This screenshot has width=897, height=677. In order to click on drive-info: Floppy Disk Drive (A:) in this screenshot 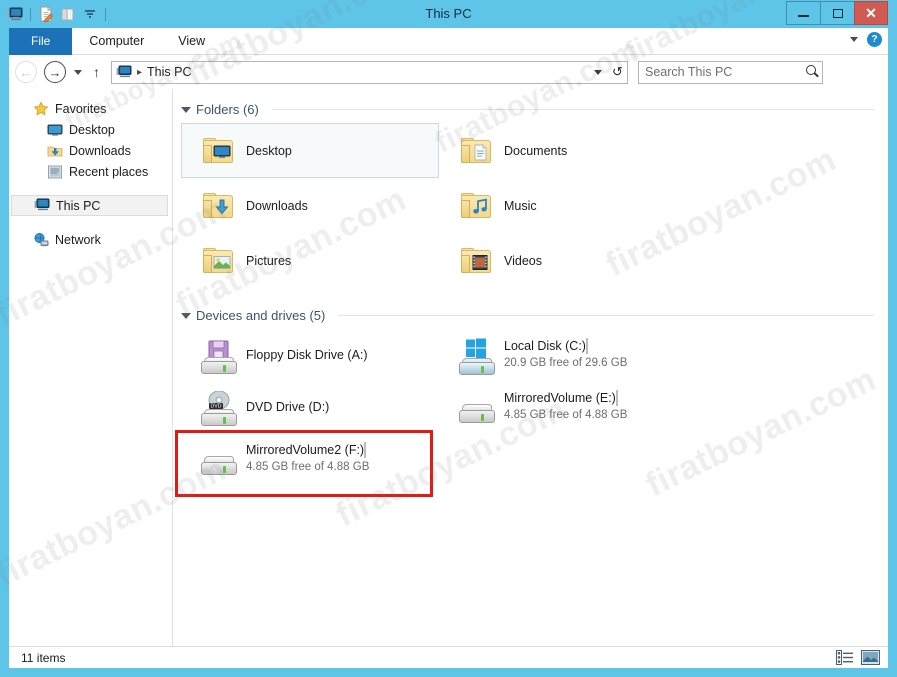, I will do `click(307, 347)`.